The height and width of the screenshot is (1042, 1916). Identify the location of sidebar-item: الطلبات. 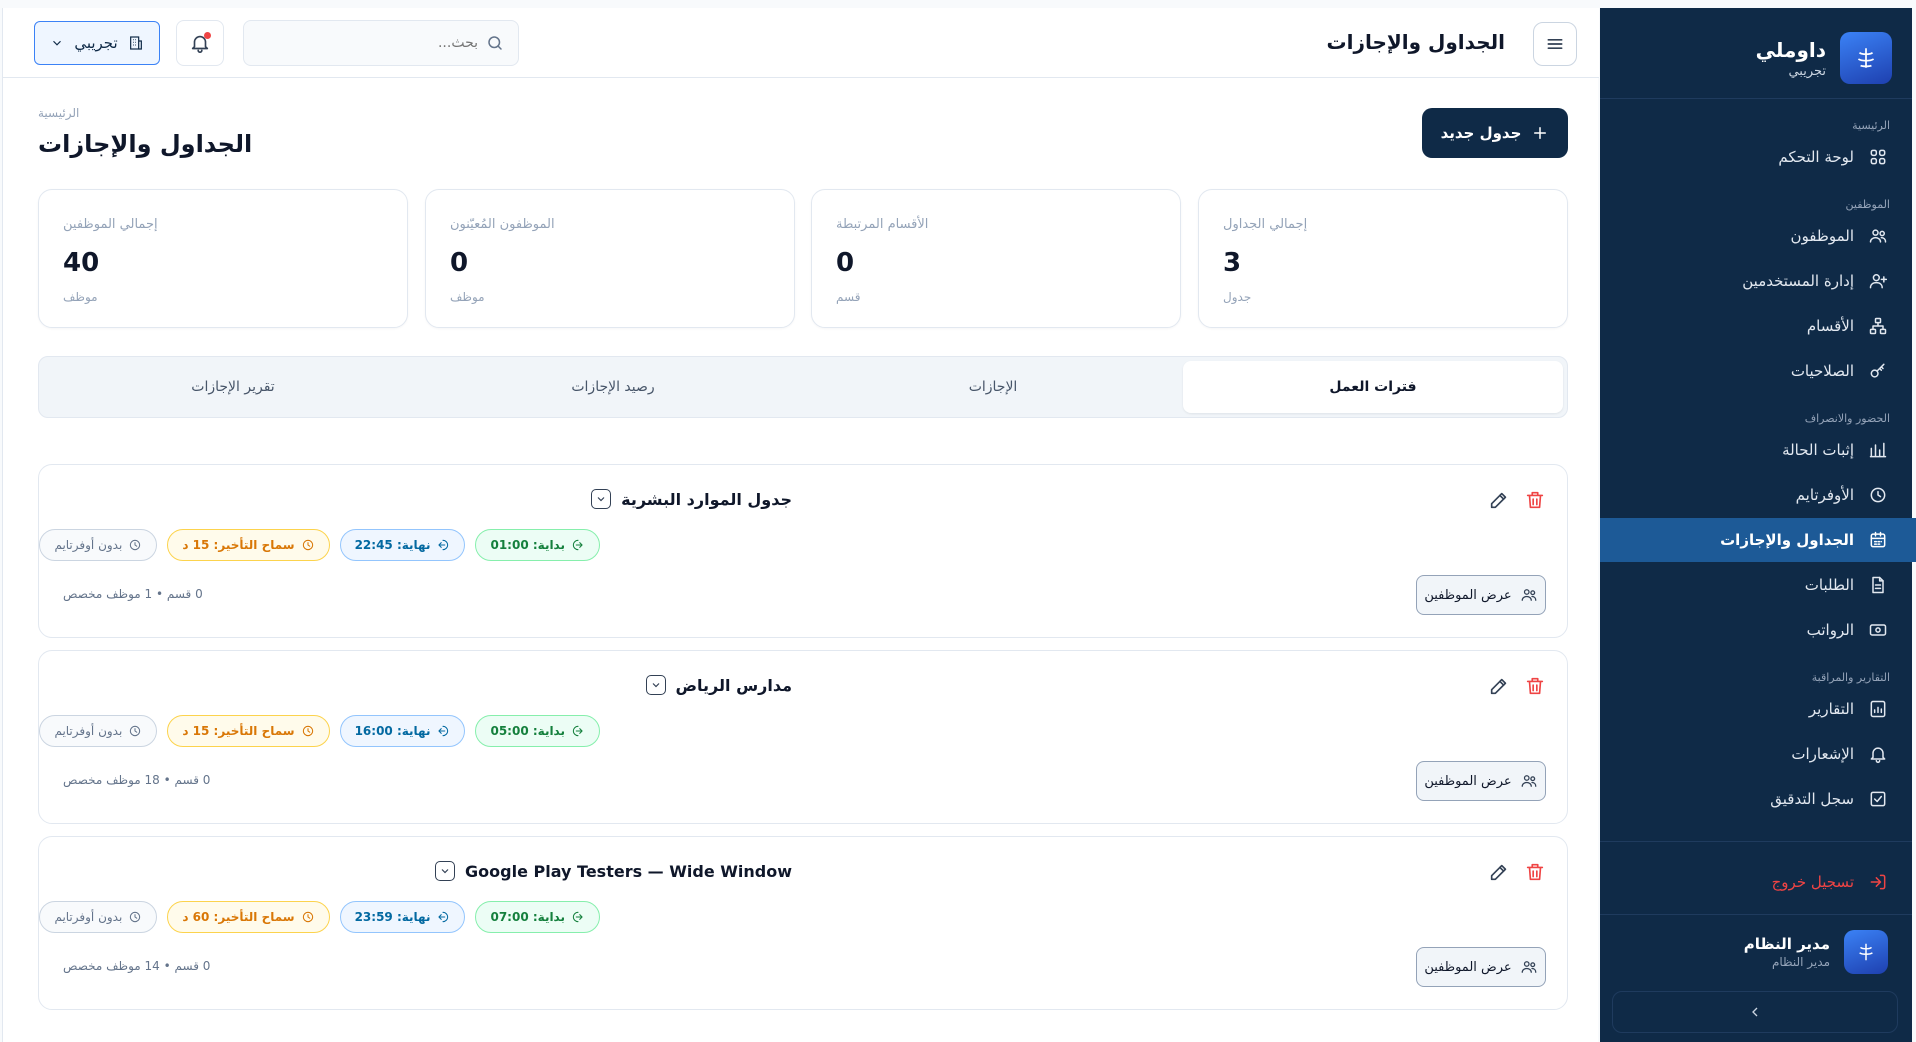
(1756, 585).